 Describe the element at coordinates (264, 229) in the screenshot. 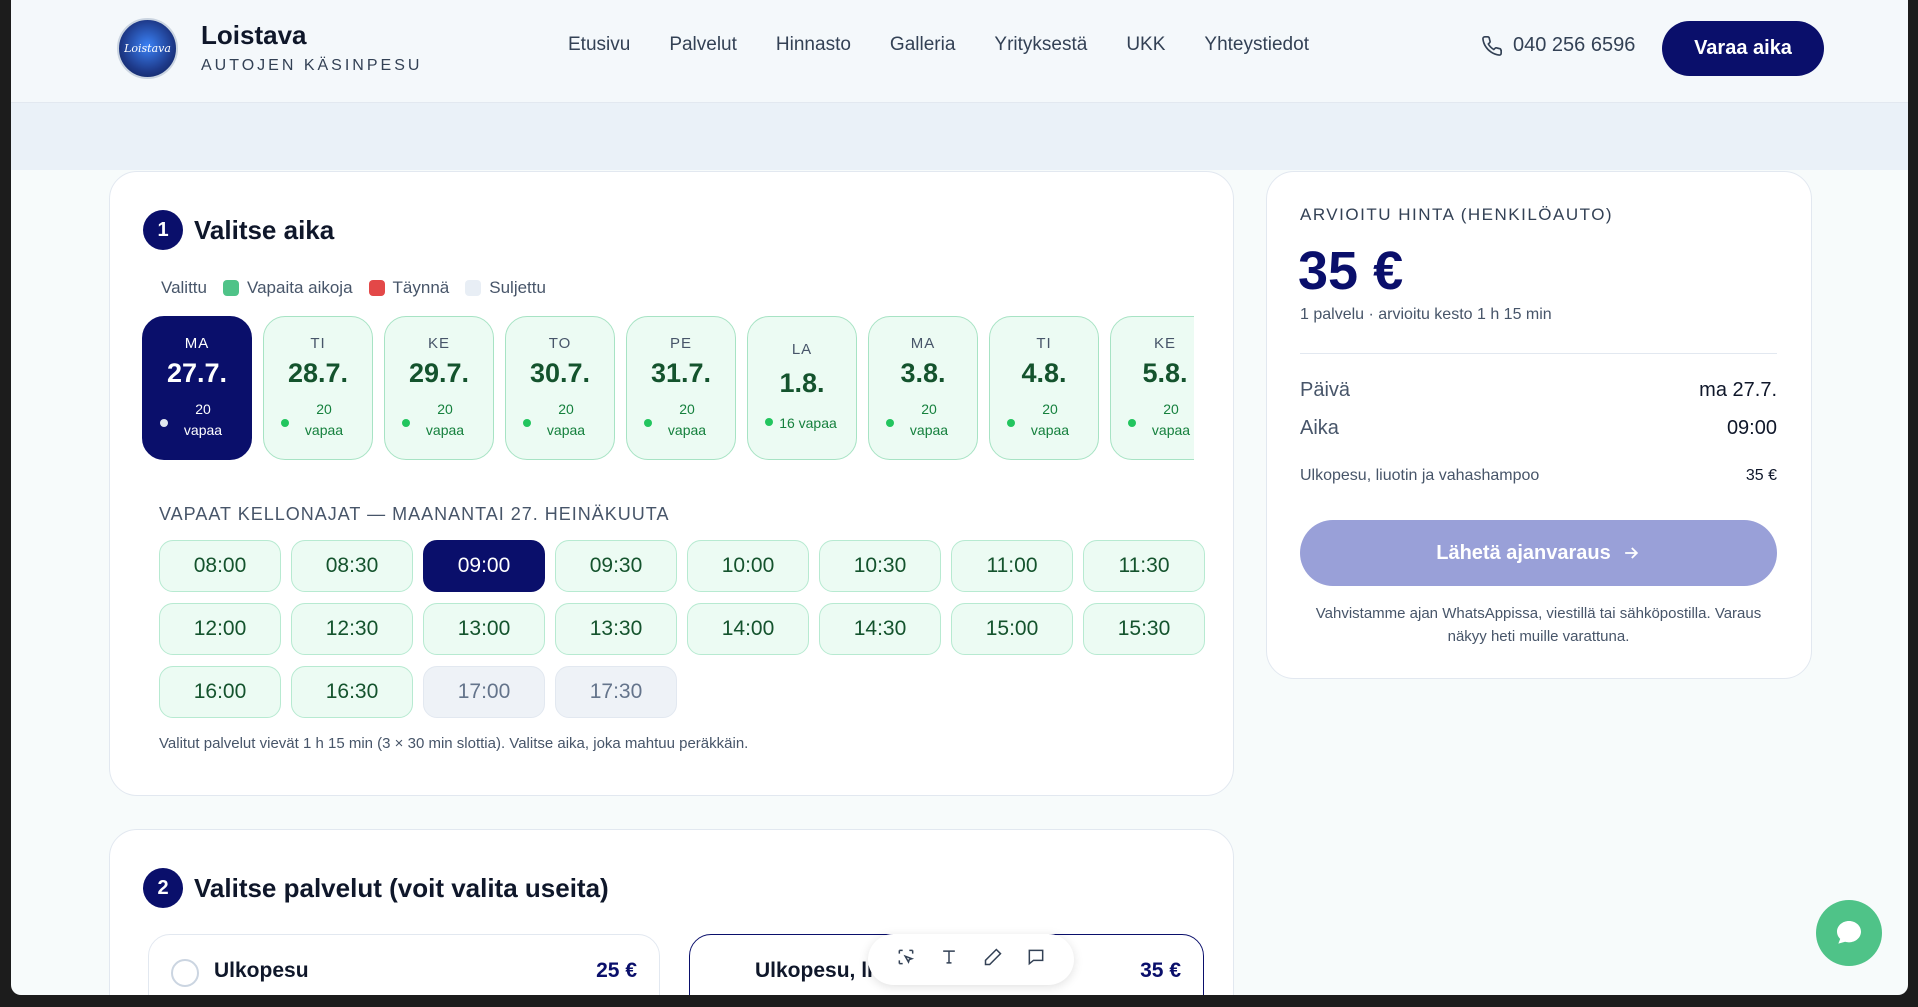

I see `step-title: Valitse aika` at that location.